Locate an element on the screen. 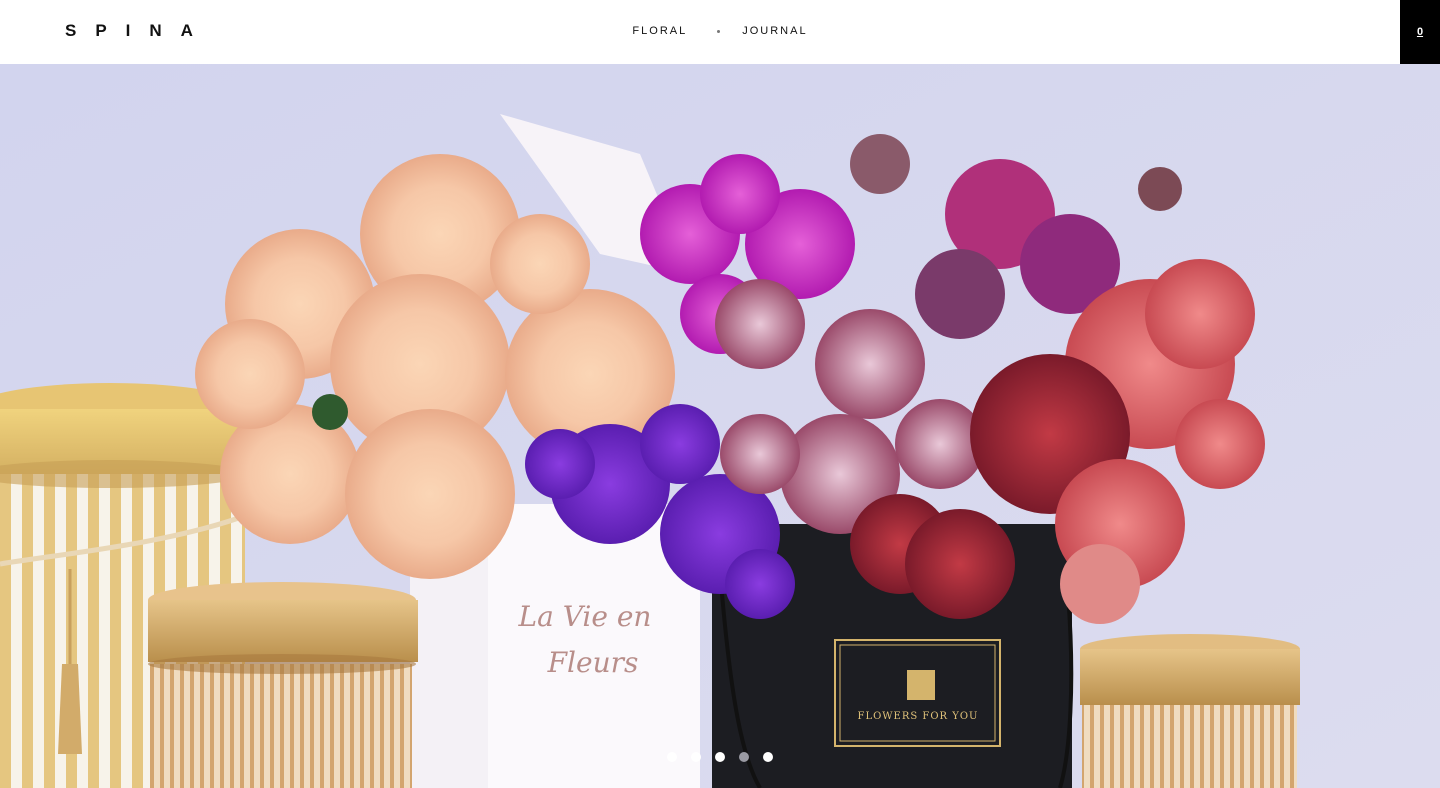 The width and height of the screenshot is (1440, 788). slide-indicators is located at coordinates (720, 757).